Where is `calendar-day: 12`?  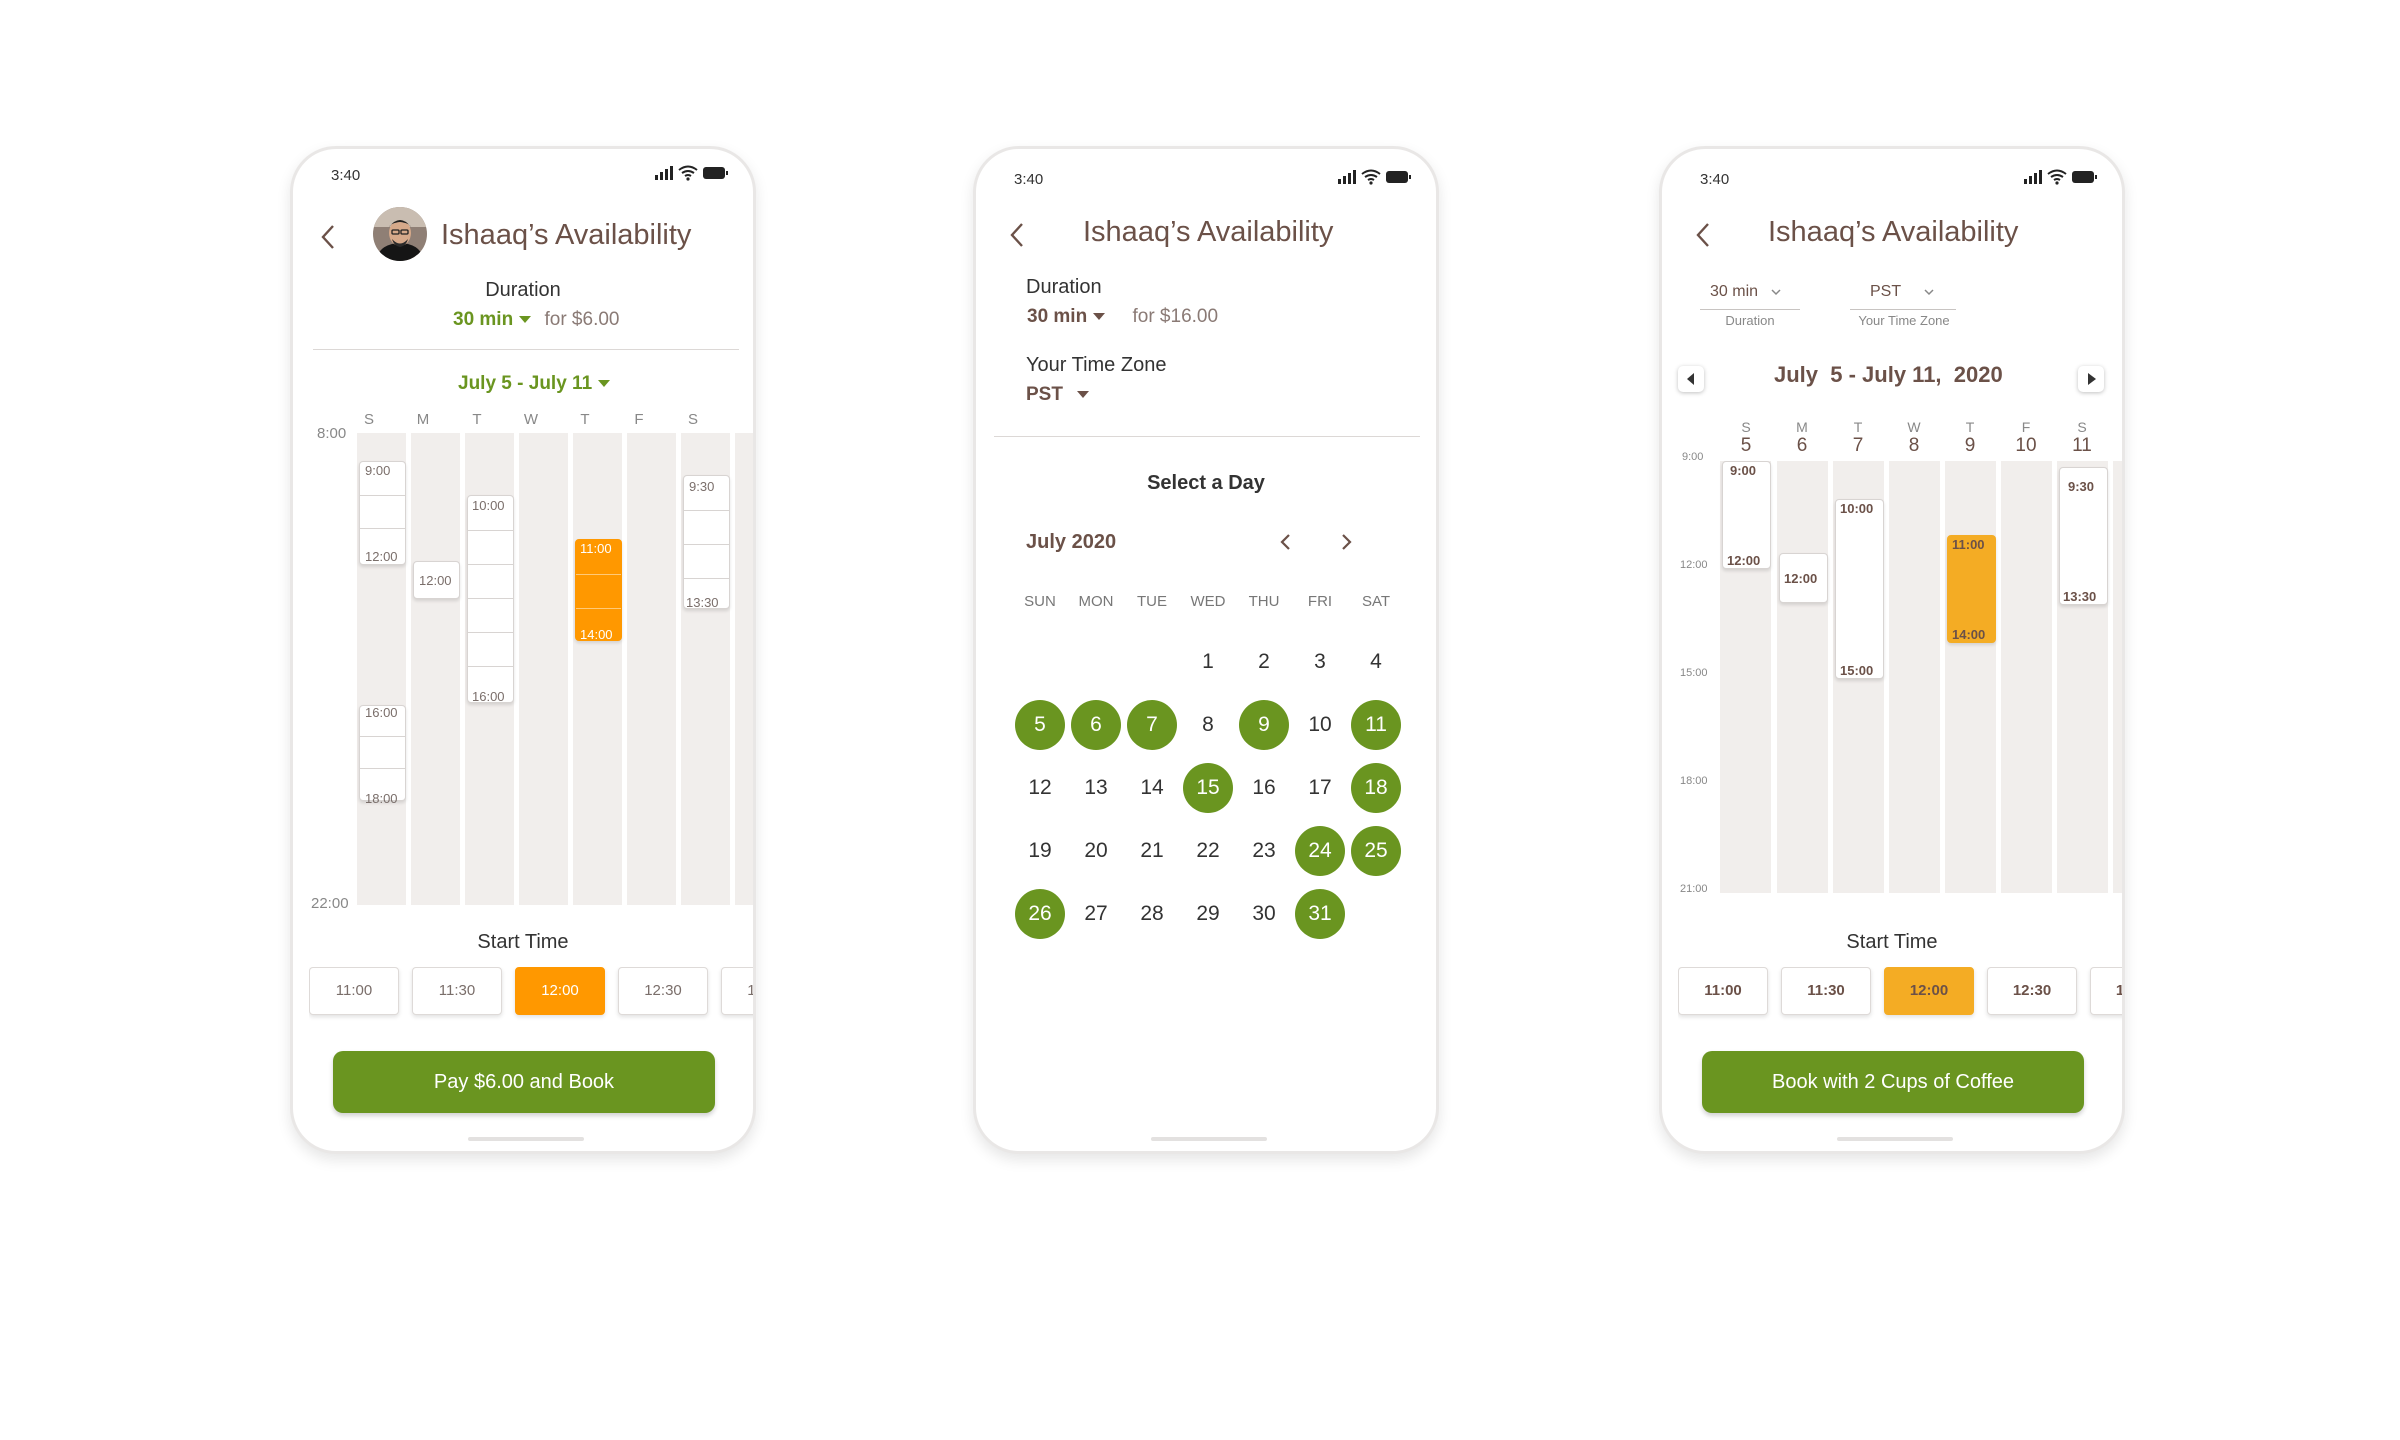 calendar-day: 12 is located at coordinates (1040, 787).